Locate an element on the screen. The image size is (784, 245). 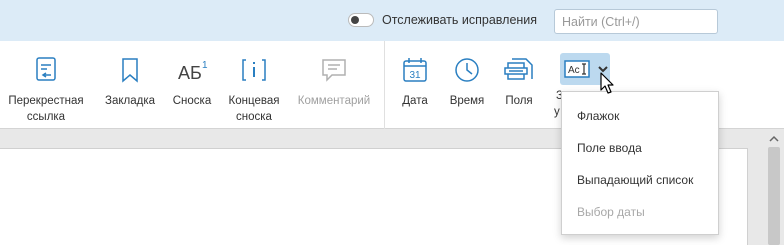
track-changes-label: Отслеживать исправления is located at coordinates (460, 20).